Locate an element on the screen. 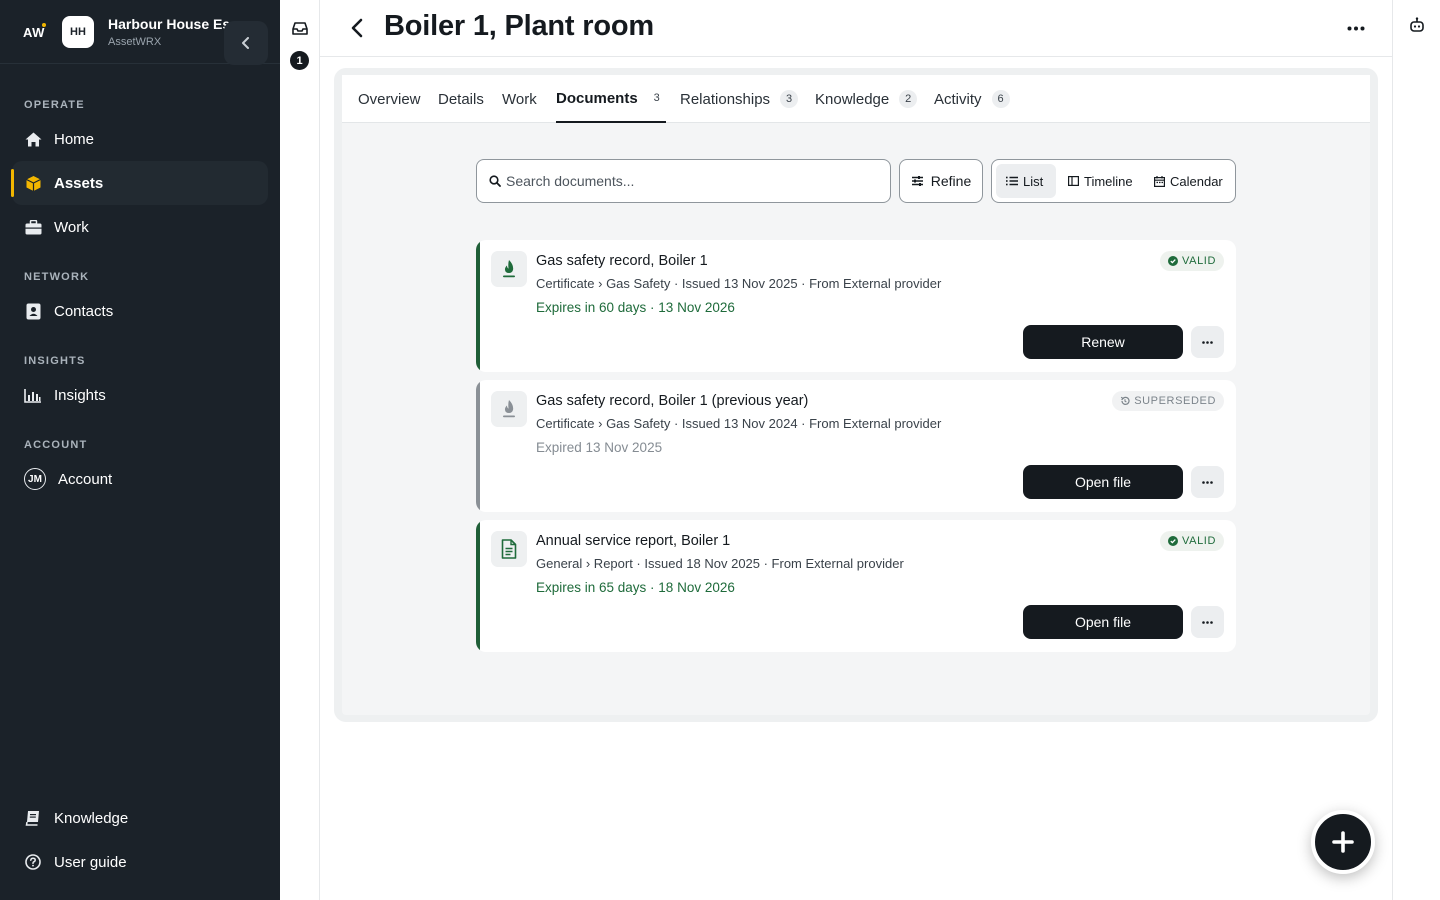  timeline-icon is located at coordinates (1073, 181).